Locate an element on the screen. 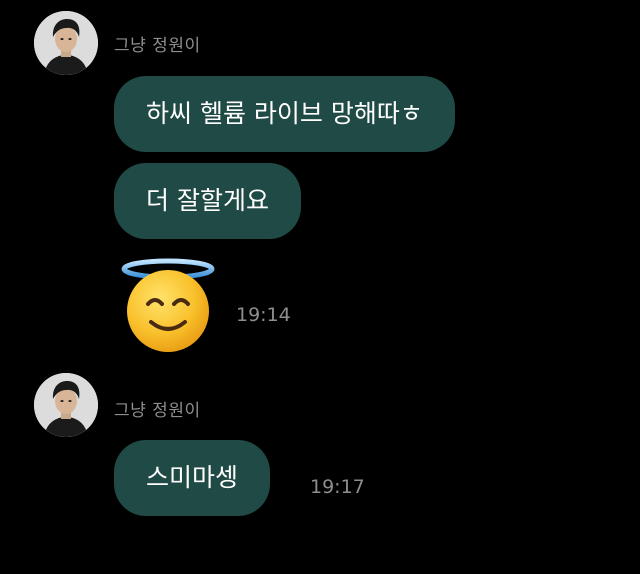 This screenshot has height=574, width=640. message-bubble: 스미마셍 is located at coordinates (192, 478).